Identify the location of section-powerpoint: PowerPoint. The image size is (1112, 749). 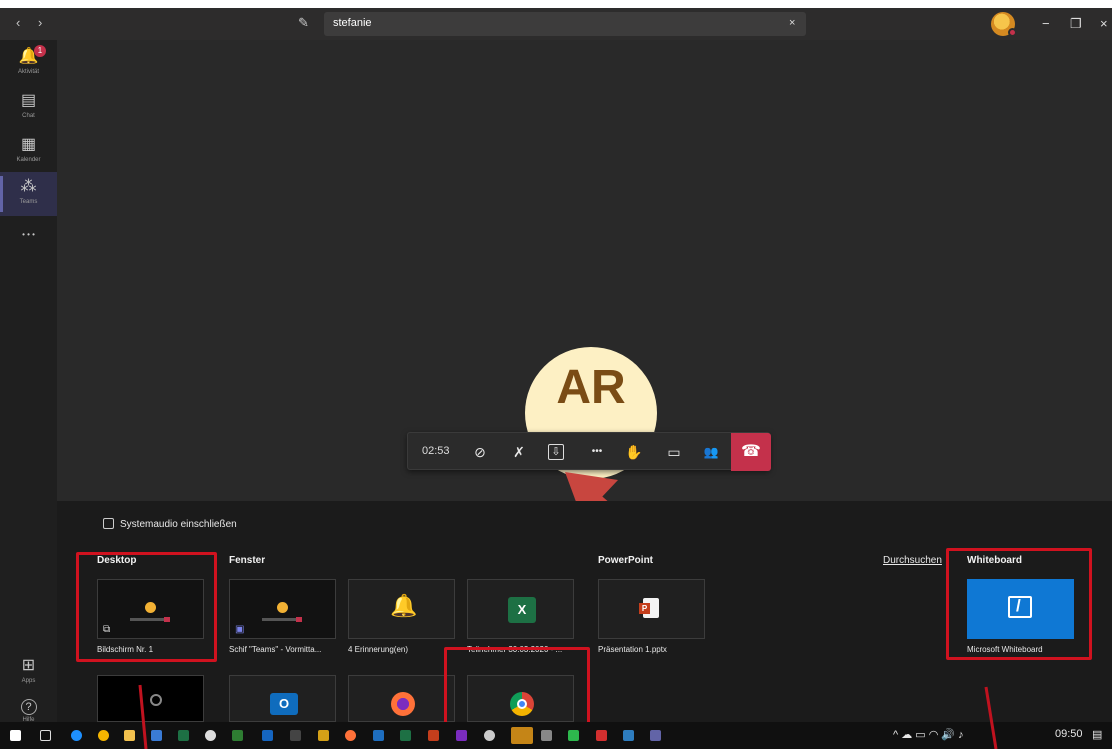
(626, 560).